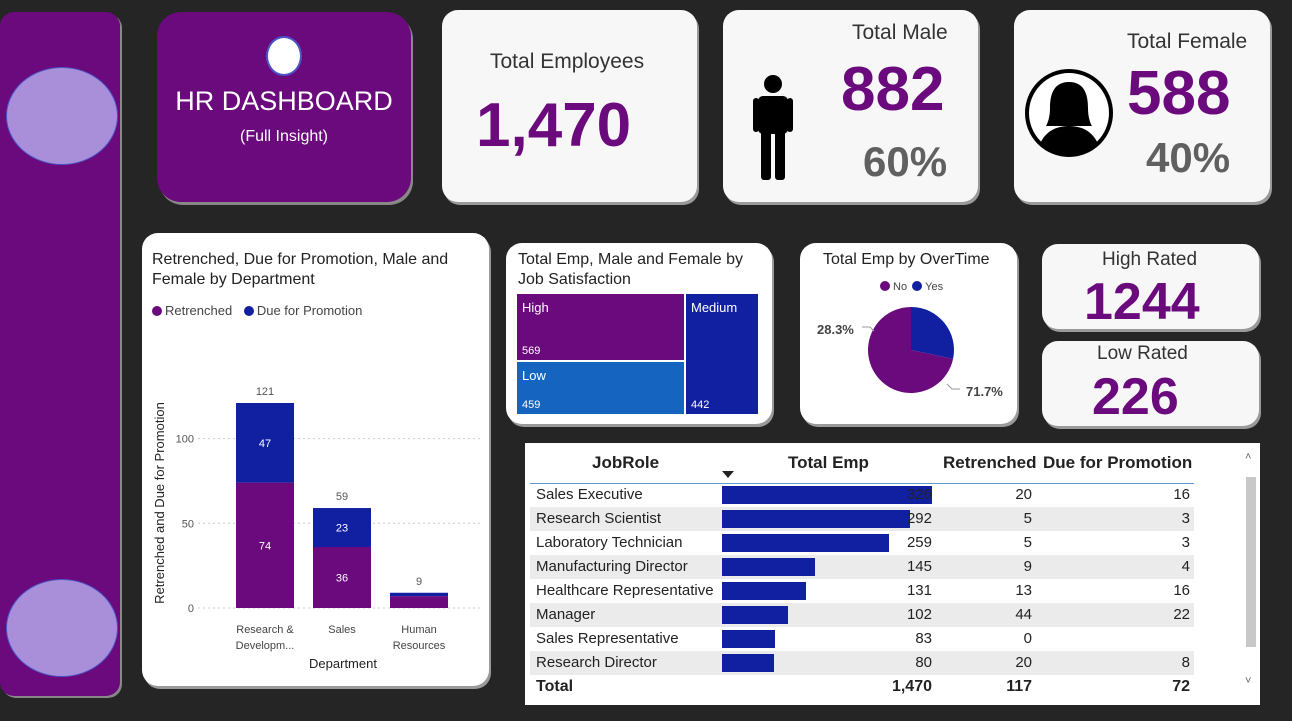 The width and height of the screenshot is (1292, 721). What do you see at coordinates (862, 495) in the screenshot?
I see `table-row: Sales Executive 326 20 16` at bounding box center [862, 495].